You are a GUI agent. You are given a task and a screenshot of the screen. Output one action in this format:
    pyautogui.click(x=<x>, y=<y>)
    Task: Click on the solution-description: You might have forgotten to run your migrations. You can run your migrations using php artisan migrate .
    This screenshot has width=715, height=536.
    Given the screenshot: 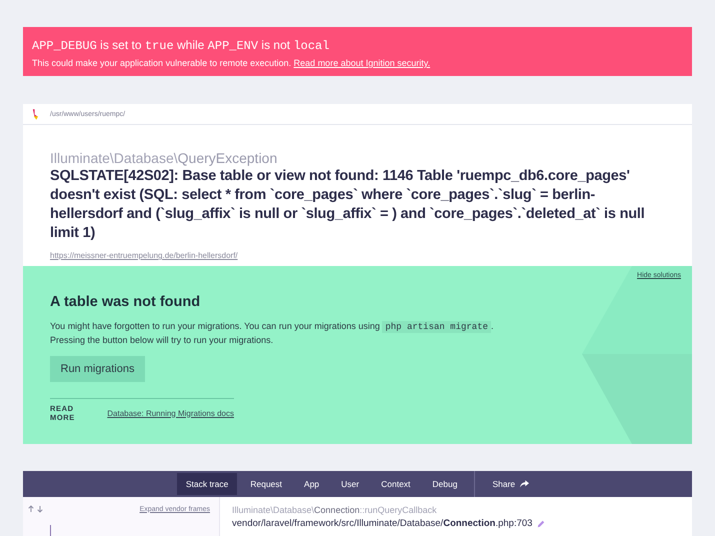 What is the action you would take?
    pyautogui.click(x=272, y=327)
    